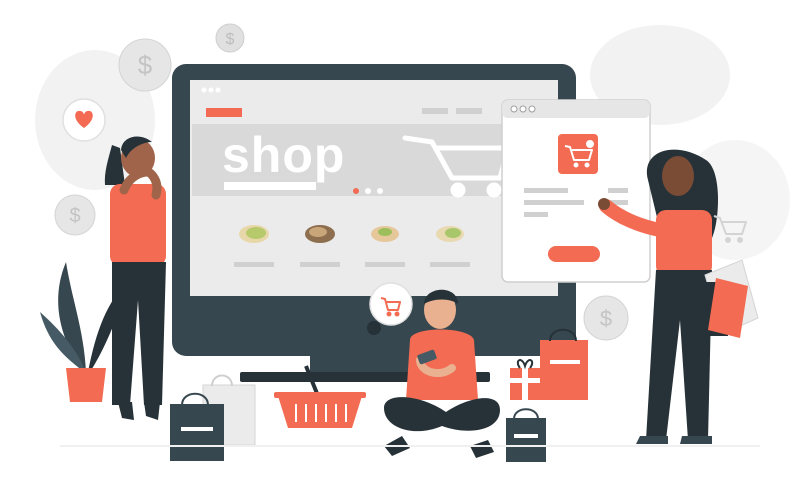  I want to click on cashew-icon, so click(450, 234).